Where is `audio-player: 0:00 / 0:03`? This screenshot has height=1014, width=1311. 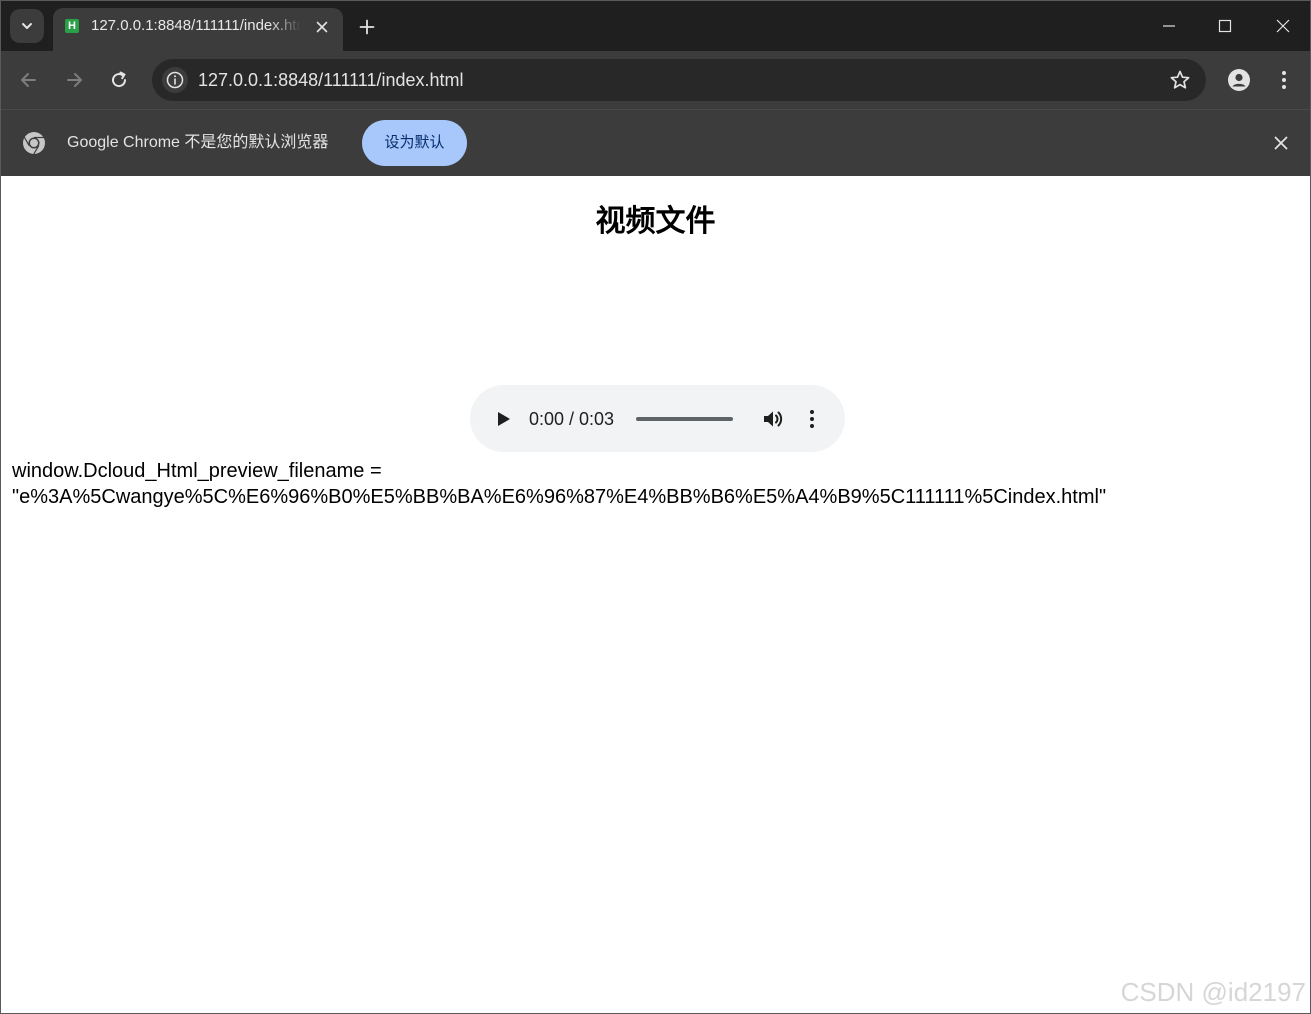 audio-player: 0:00 / 0:03 is located at coordinates (657, 418).